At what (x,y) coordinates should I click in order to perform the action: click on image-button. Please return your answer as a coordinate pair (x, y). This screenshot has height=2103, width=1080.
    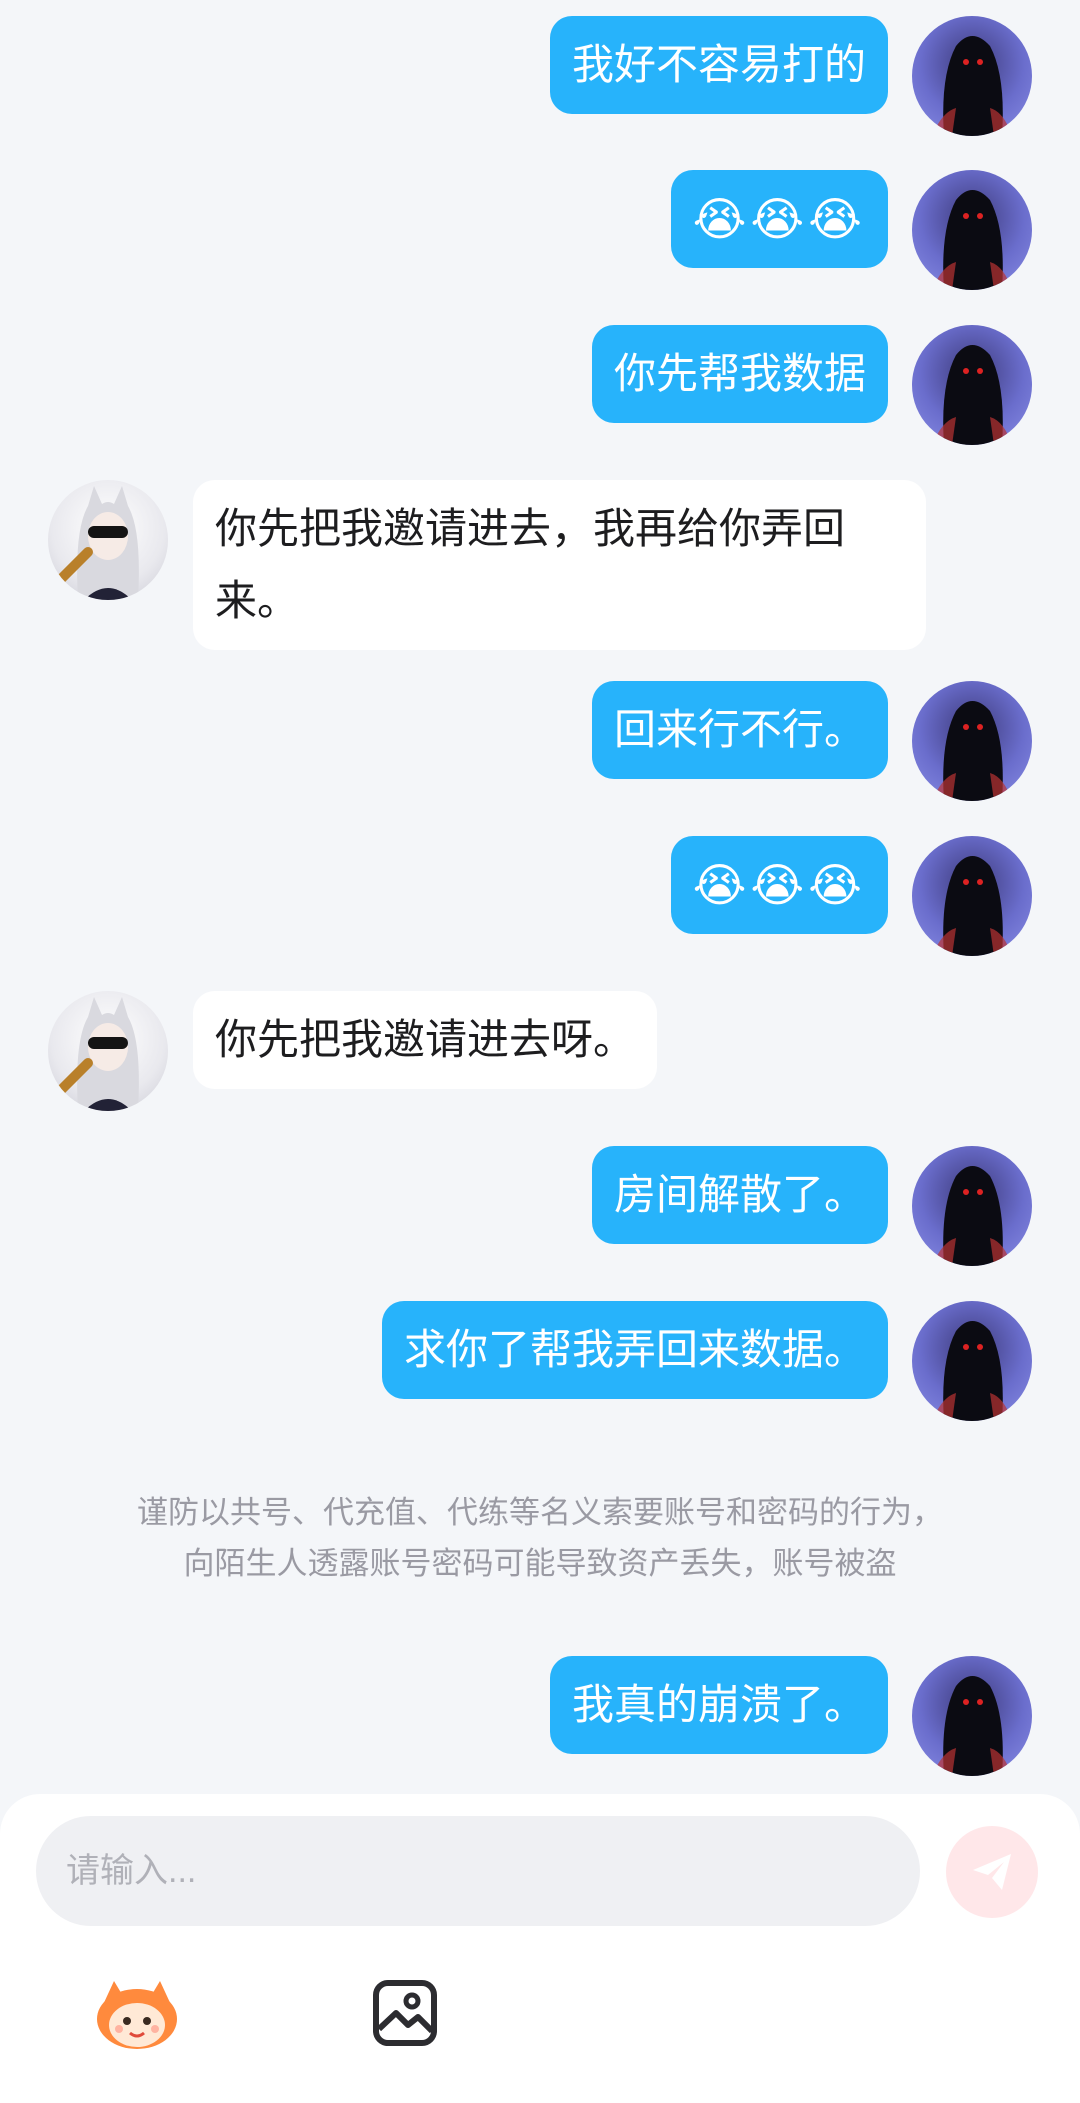
    Looking at the image, I should click on (405, 2014).